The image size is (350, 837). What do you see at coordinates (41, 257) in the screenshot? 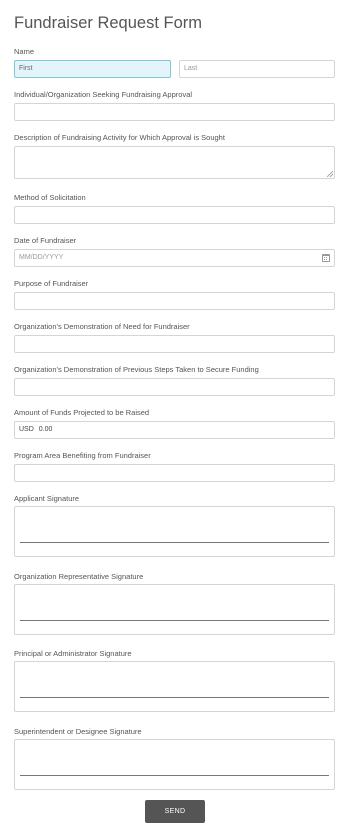
I see `date-placeholder: MM/DD/YYYY` at bounding box center [41, 257].